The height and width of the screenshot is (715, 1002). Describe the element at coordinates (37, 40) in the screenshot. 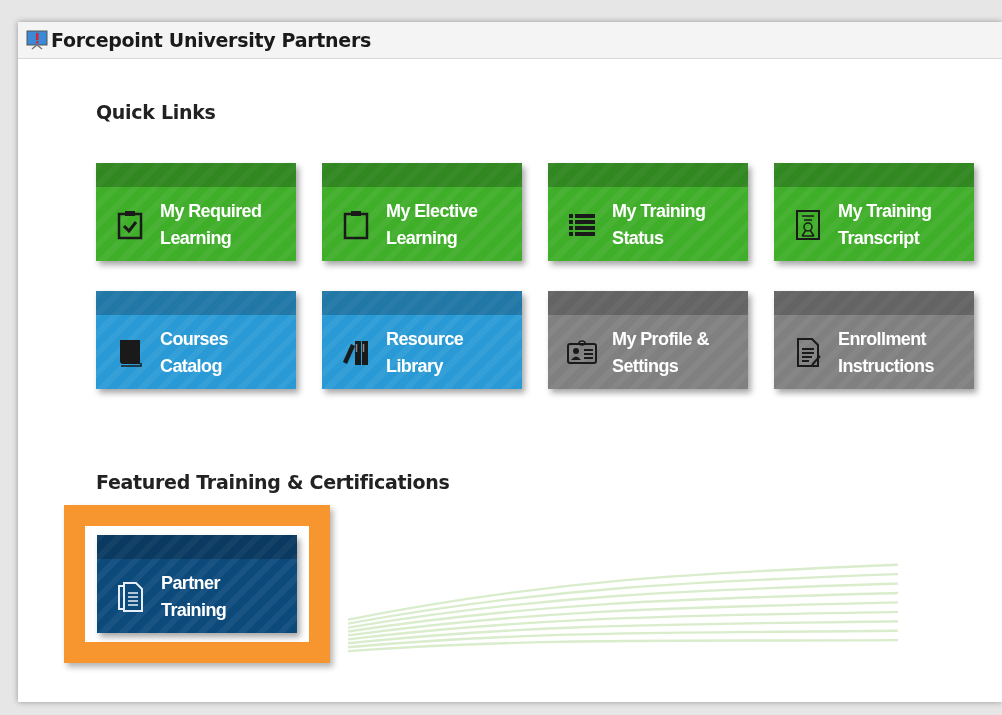

I see `monitor-icon` at that location.